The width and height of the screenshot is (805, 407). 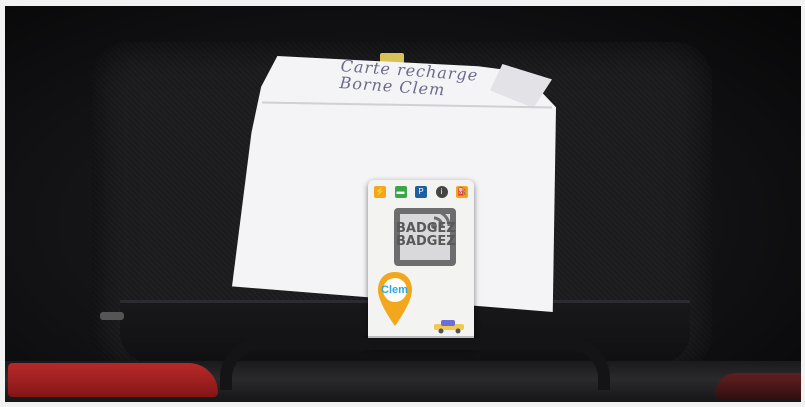 What do you see at coordinates (400, 192) in the screenshot?
I see `car-icon: ▬` at bounding box center [400, 192].